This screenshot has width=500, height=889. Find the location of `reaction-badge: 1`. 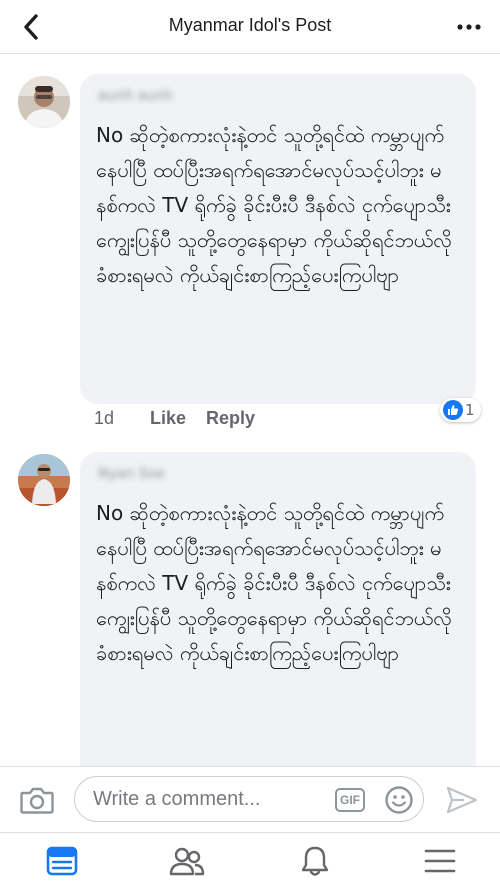

reaction-badge: 1 is located at coordinates (460, 410).